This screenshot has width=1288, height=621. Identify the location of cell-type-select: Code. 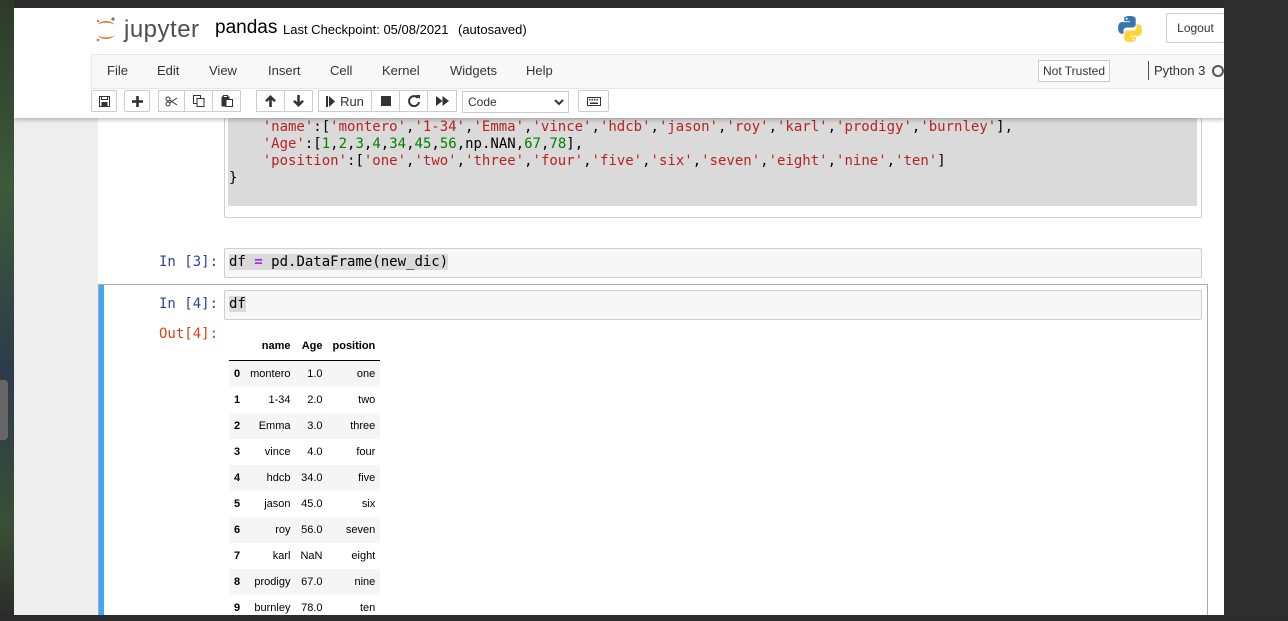
(515, 102).